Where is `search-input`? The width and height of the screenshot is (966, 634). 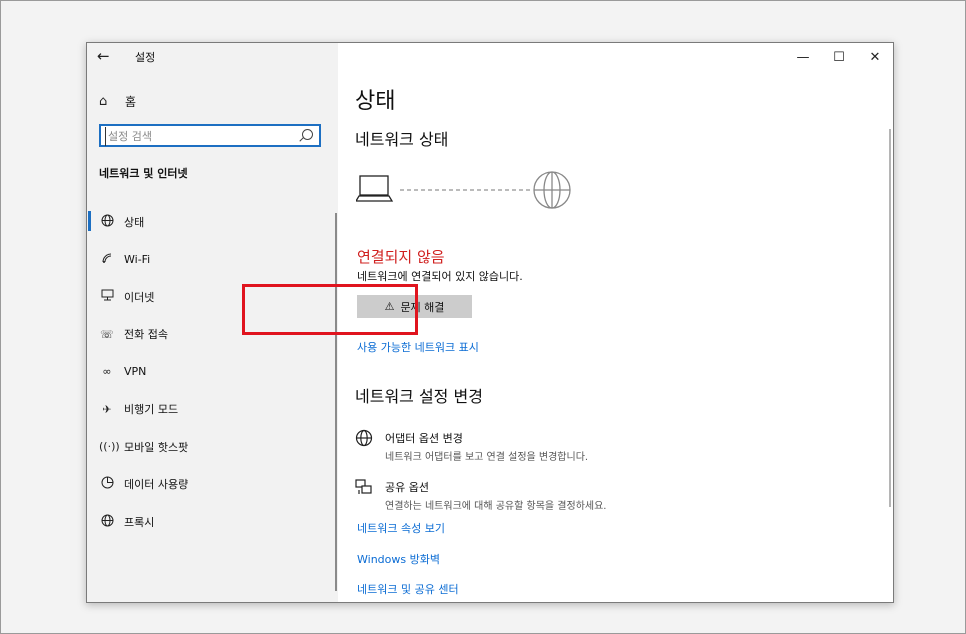 search-input is located at coordinates (202, 136).